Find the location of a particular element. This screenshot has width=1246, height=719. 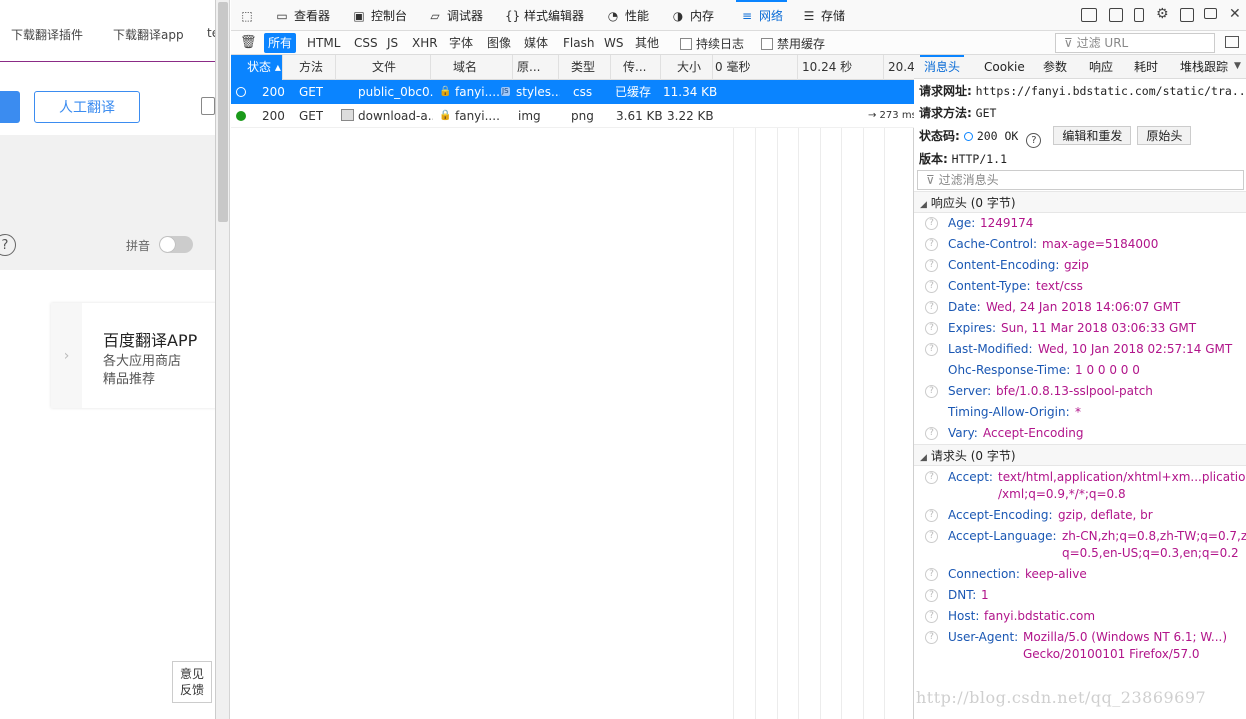

timeline-tick-0: 0 毫秒 is located at coordinates (755, 67).